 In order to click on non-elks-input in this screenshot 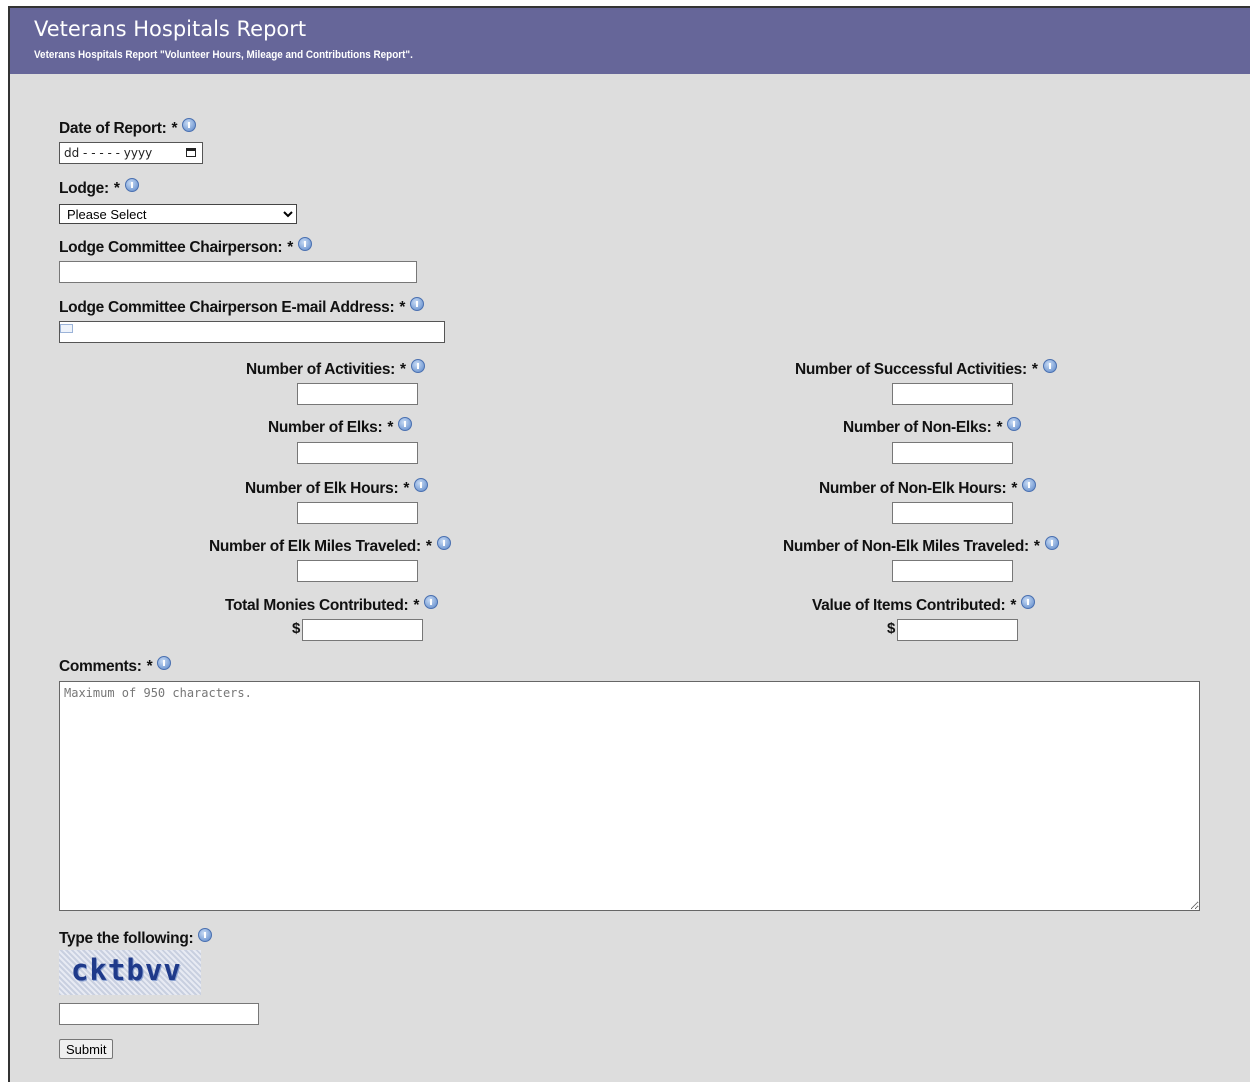, I will do `click(952, 453)`.